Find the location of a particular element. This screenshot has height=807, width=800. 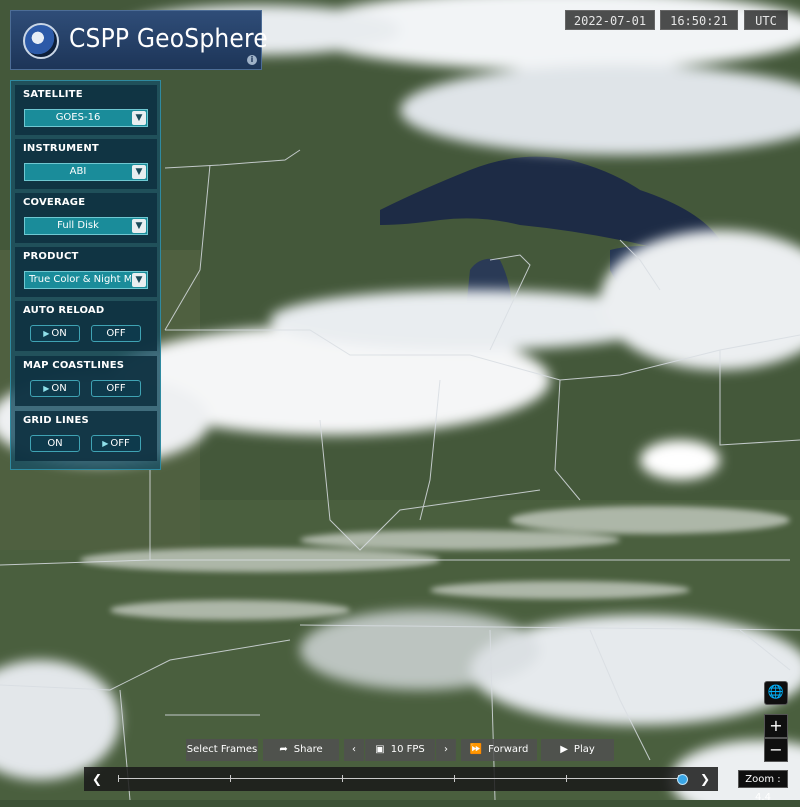

auto-reload-off-label: OFF is located at coordinates (116, 333).